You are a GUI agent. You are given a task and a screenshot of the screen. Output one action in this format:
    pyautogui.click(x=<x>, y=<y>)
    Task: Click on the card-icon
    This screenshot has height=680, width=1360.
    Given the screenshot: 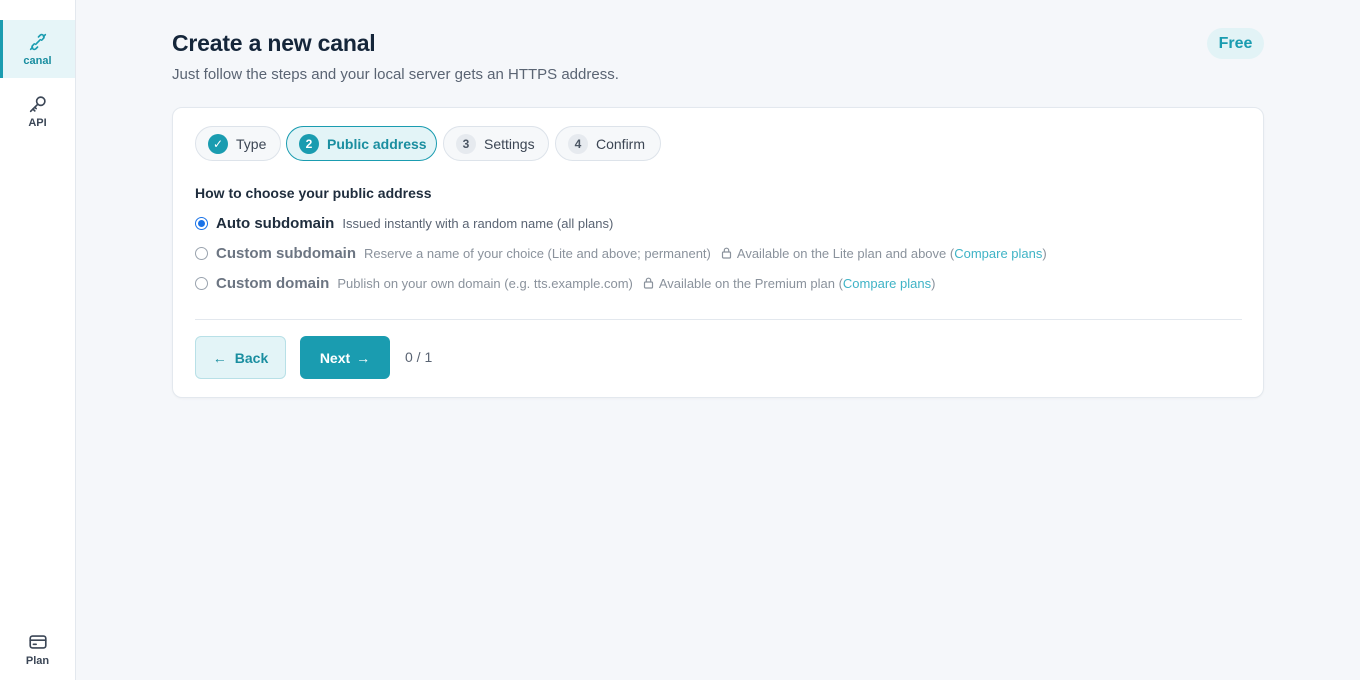 What is the action you would take?
    pyautogui.click(x=37, y=642)
    